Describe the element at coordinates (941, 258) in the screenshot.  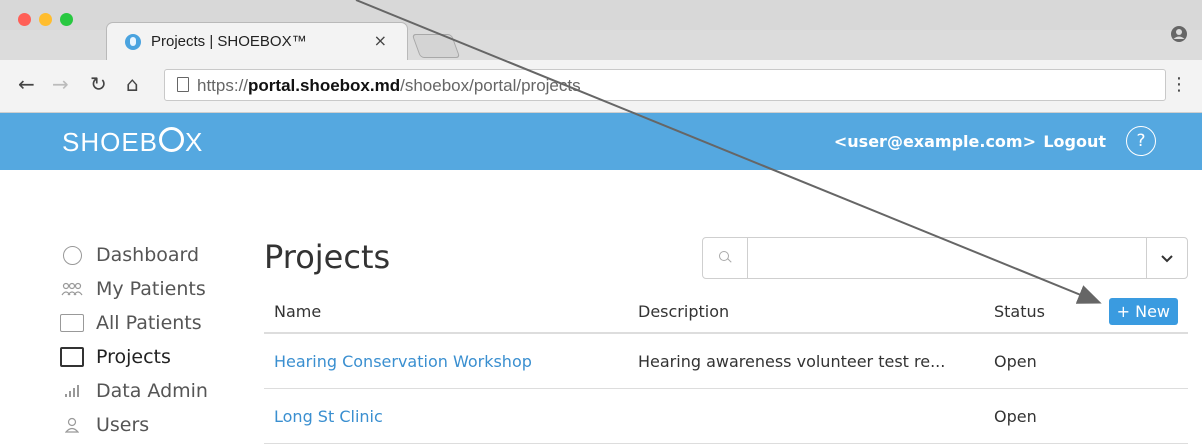
I see `search-input` at that location.